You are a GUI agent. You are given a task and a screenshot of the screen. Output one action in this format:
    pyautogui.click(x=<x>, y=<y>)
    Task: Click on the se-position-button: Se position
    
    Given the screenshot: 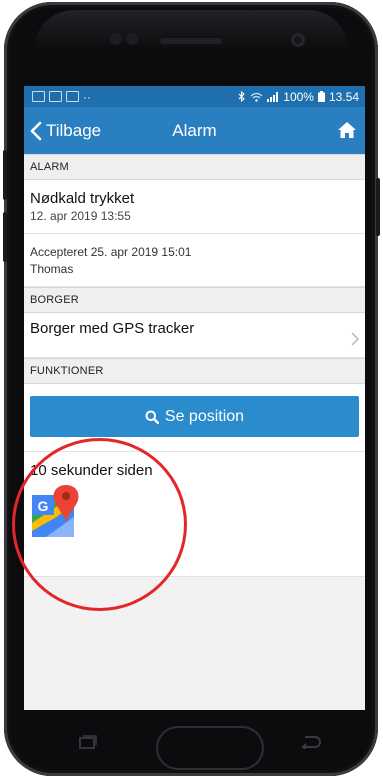 What is the action you would take?
    pyautogui.click(x=194, y=416)
    